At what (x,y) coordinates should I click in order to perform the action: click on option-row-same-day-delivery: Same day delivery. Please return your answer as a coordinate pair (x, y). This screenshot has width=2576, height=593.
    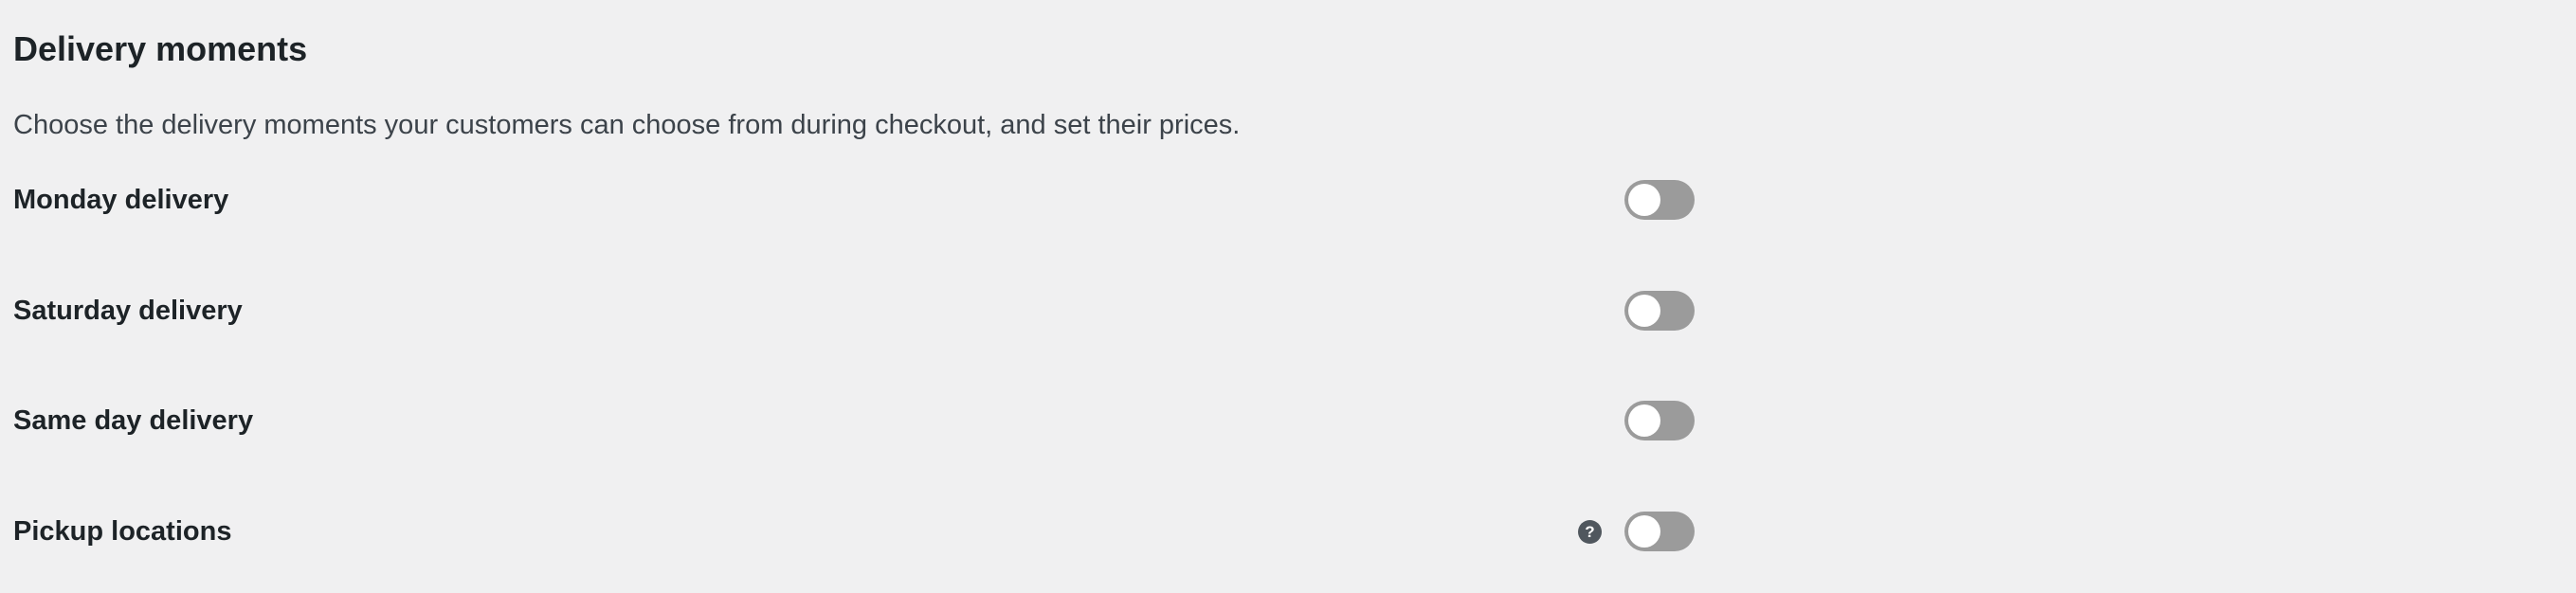
    Looking at the image, I should click on (854, 420).